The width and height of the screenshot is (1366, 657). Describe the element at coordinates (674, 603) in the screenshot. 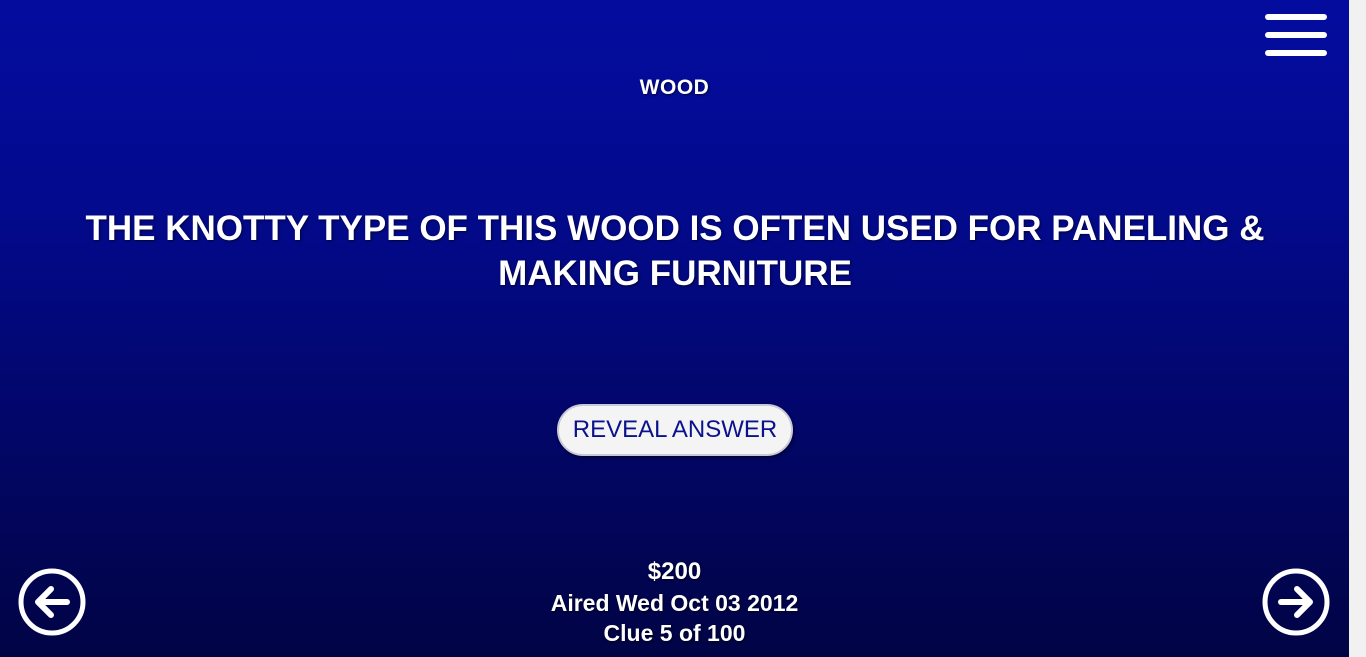

I see `air-date: Aired Wed Oct 03 2012` at that location.